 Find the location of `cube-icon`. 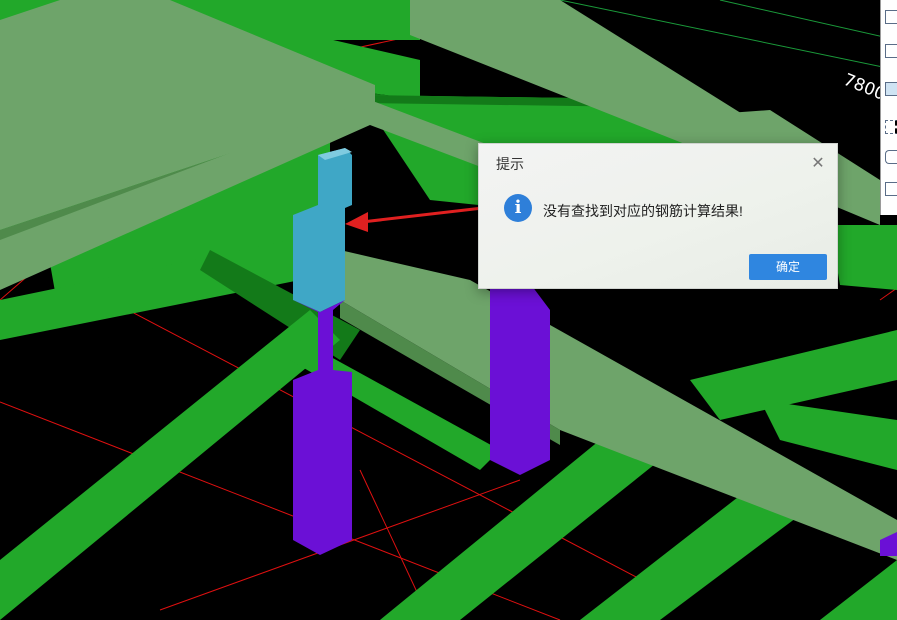

cube-icon is located at coordinates (891, 89).